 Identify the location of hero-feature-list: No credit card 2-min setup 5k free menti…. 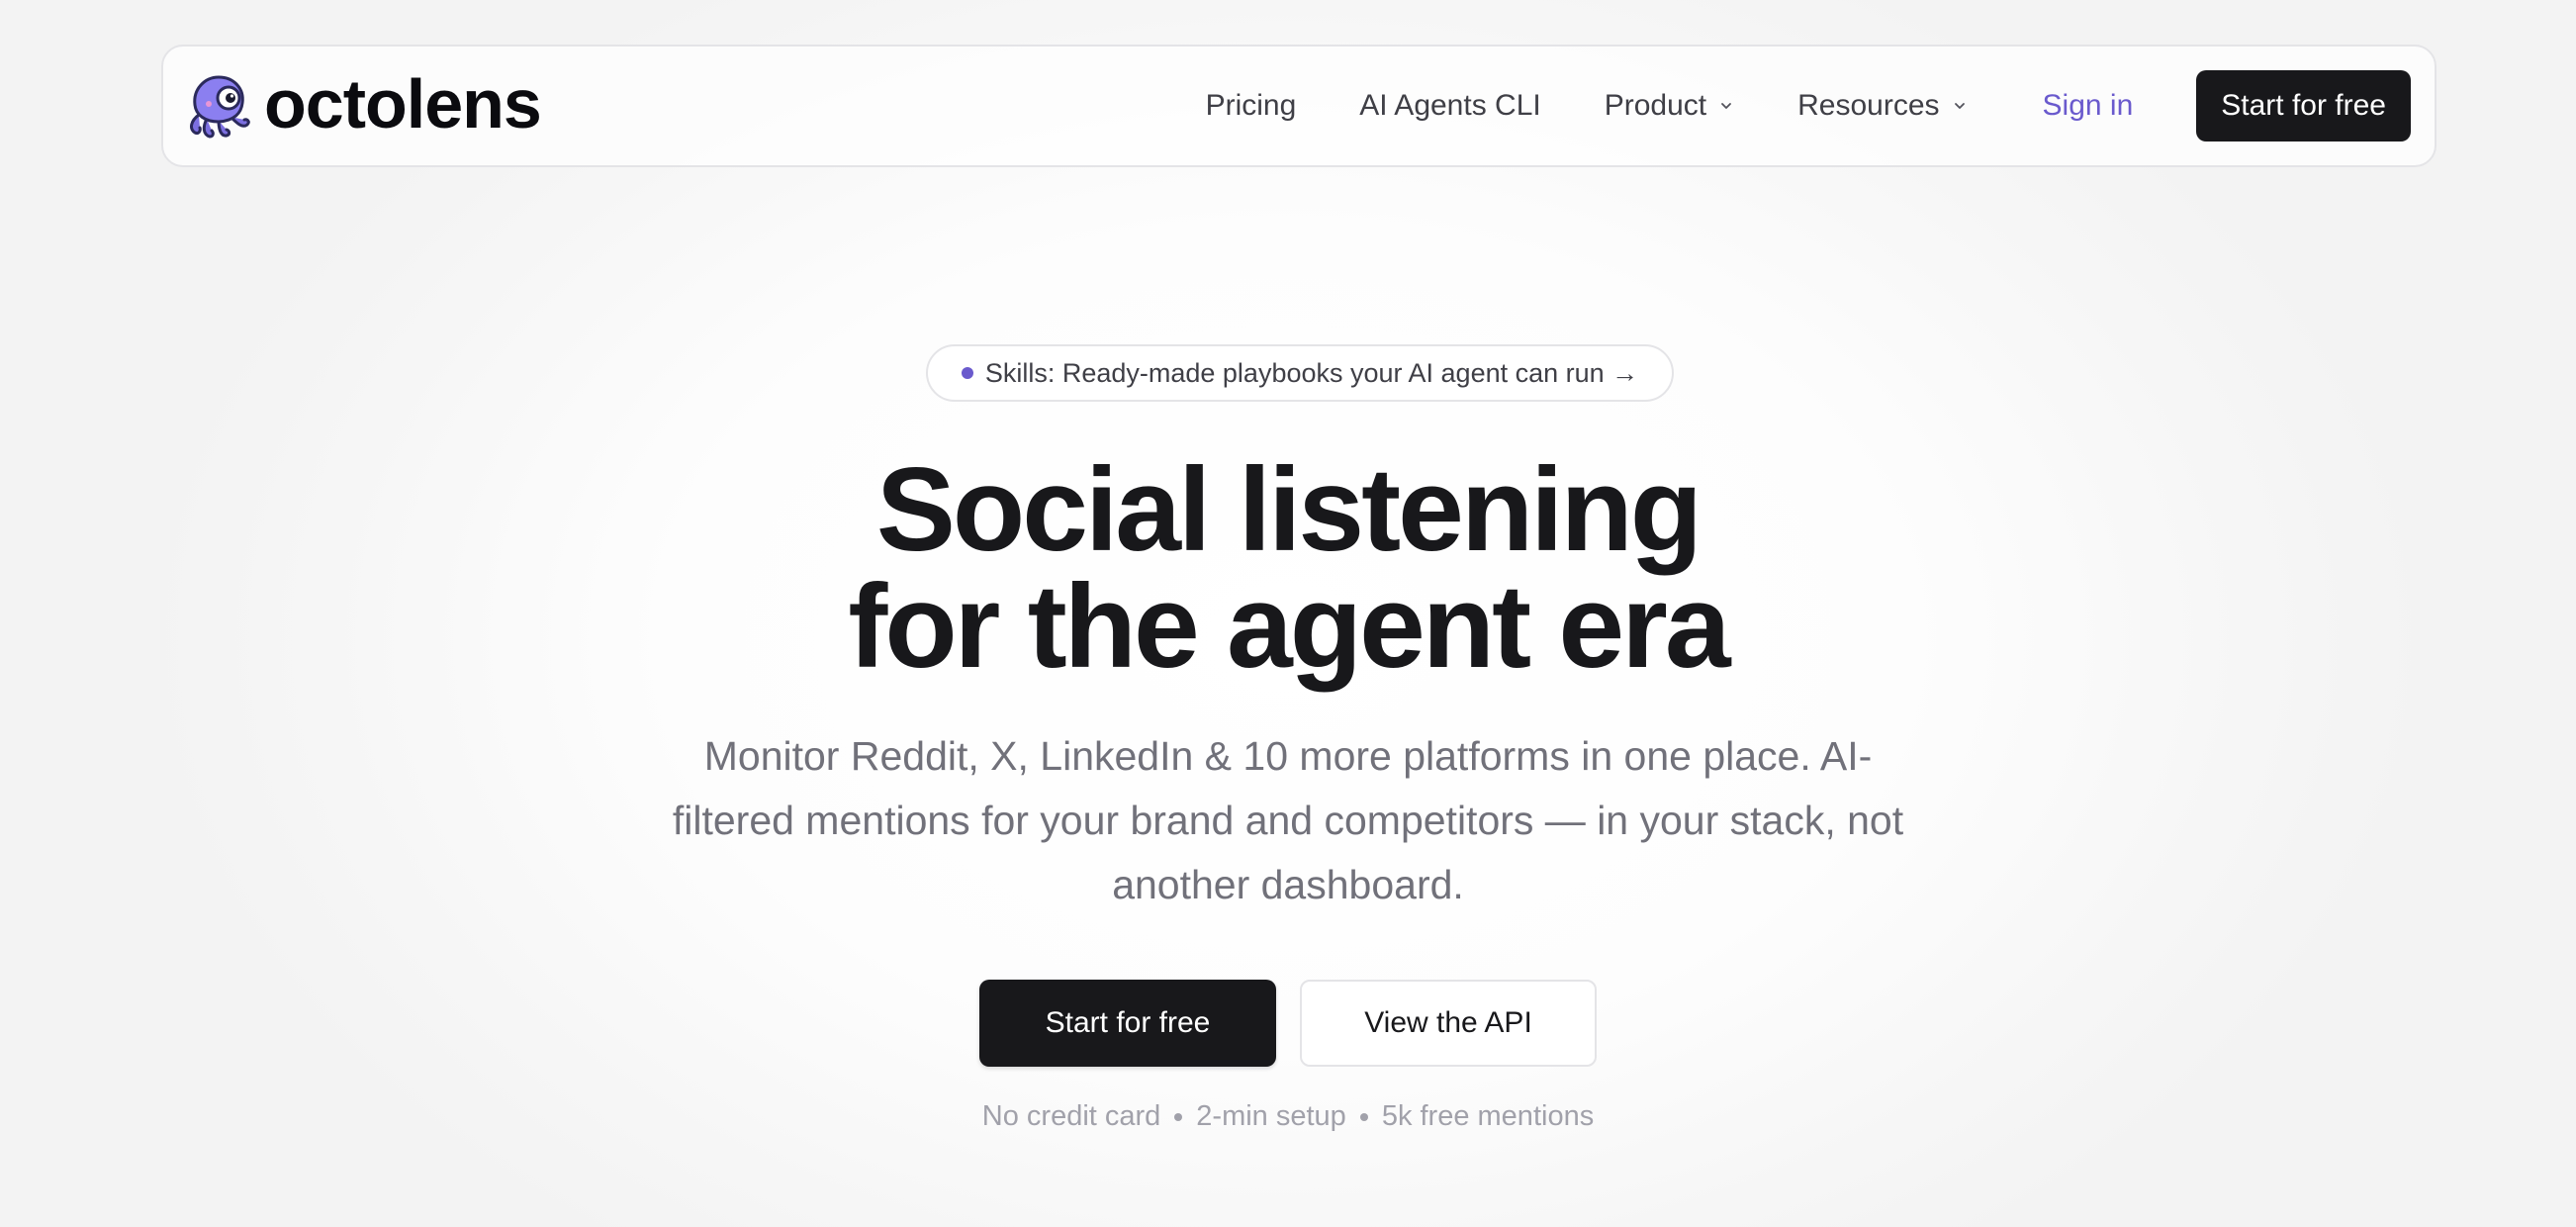
(1288, 1116).